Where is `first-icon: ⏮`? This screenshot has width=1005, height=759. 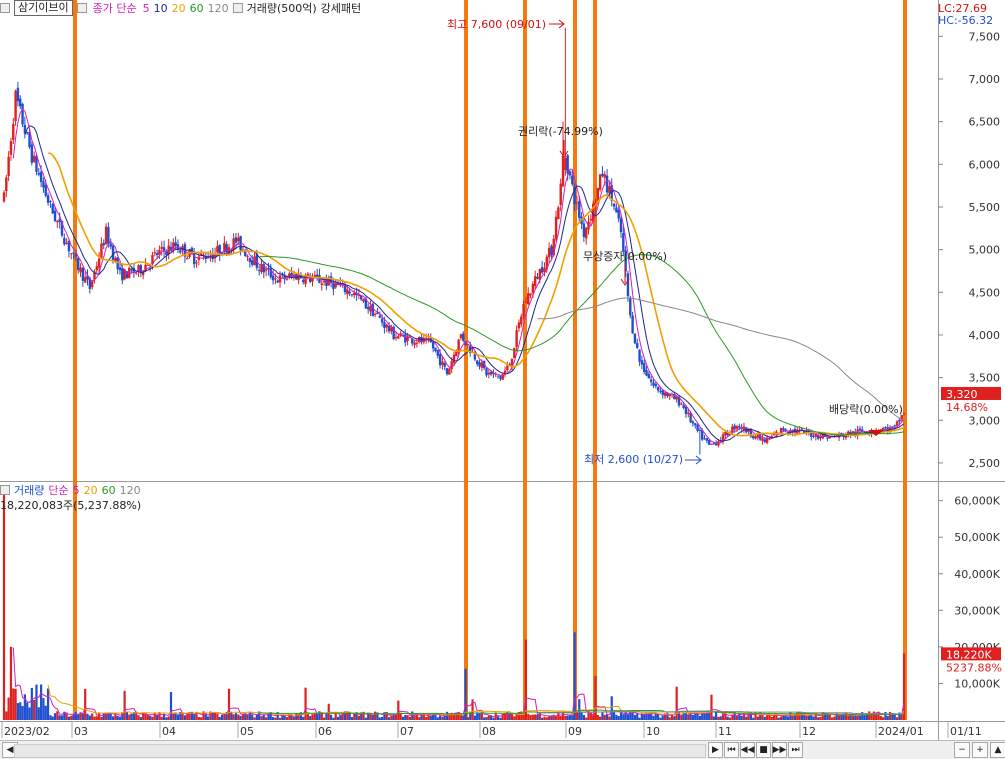 first-icon: ⏮ is located at coordinates (731, 750).